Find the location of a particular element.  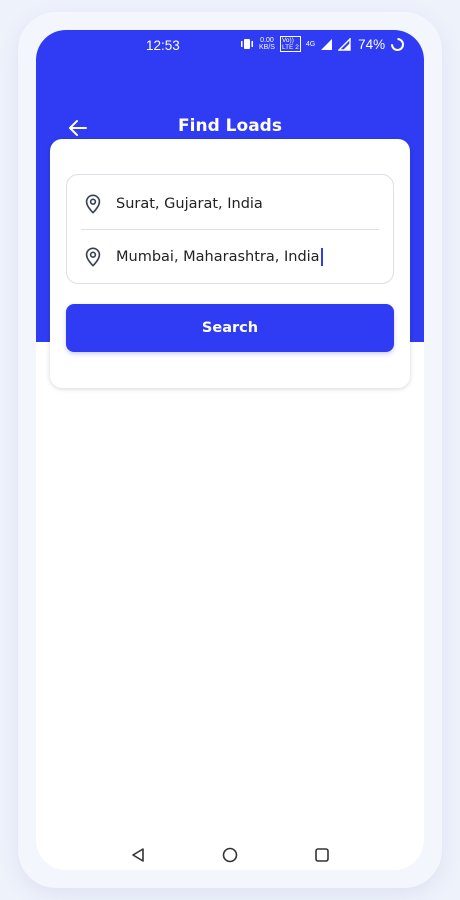

battery-percent: 74% is located at coordinates (372, 44).